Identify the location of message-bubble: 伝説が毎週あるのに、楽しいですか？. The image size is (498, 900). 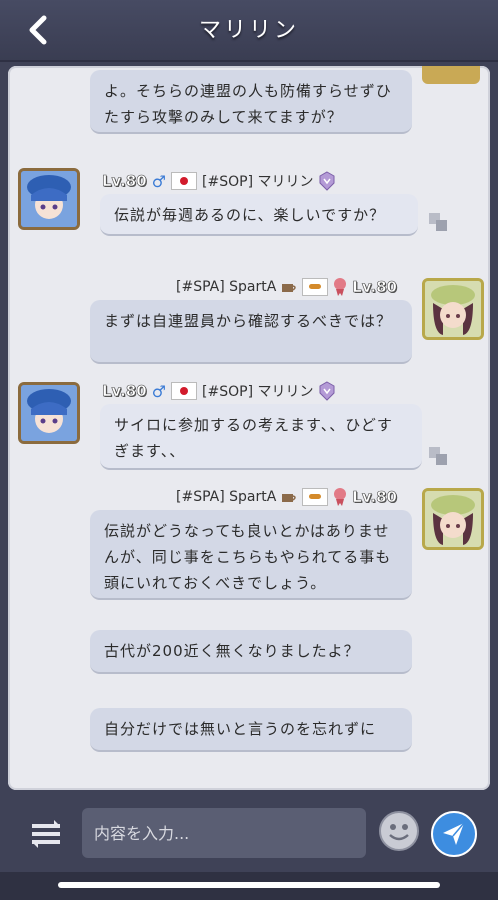
(259, 215).